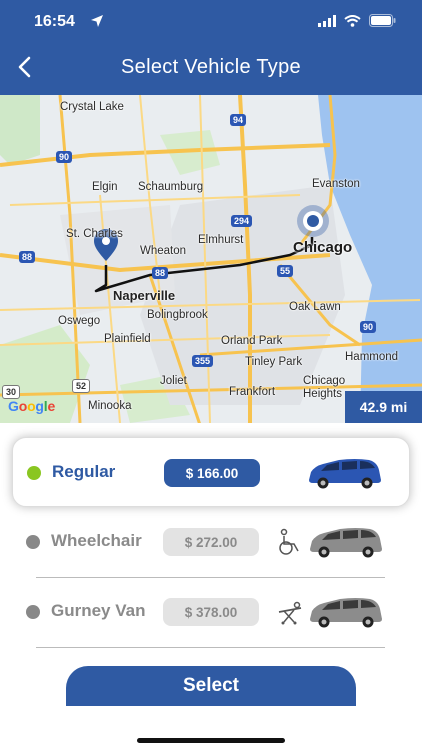  Describe the element at coordinates (211, 740) in the screenshot. I see `home-indicator` at that location.